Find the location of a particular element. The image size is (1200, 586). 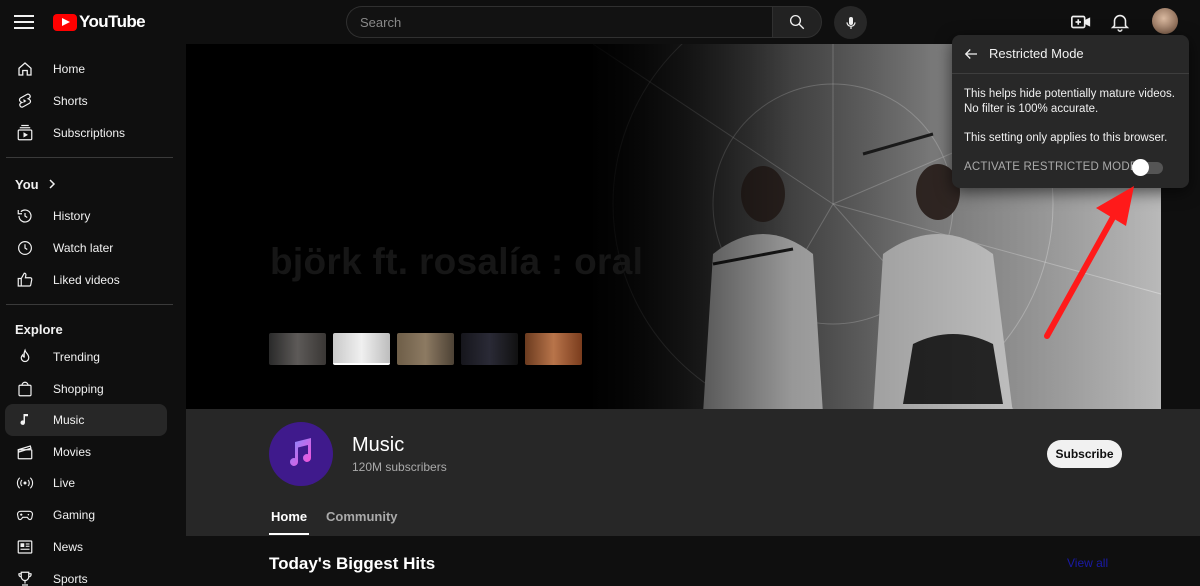

sidebar-item-label: News is located at coordinates (68, 547).